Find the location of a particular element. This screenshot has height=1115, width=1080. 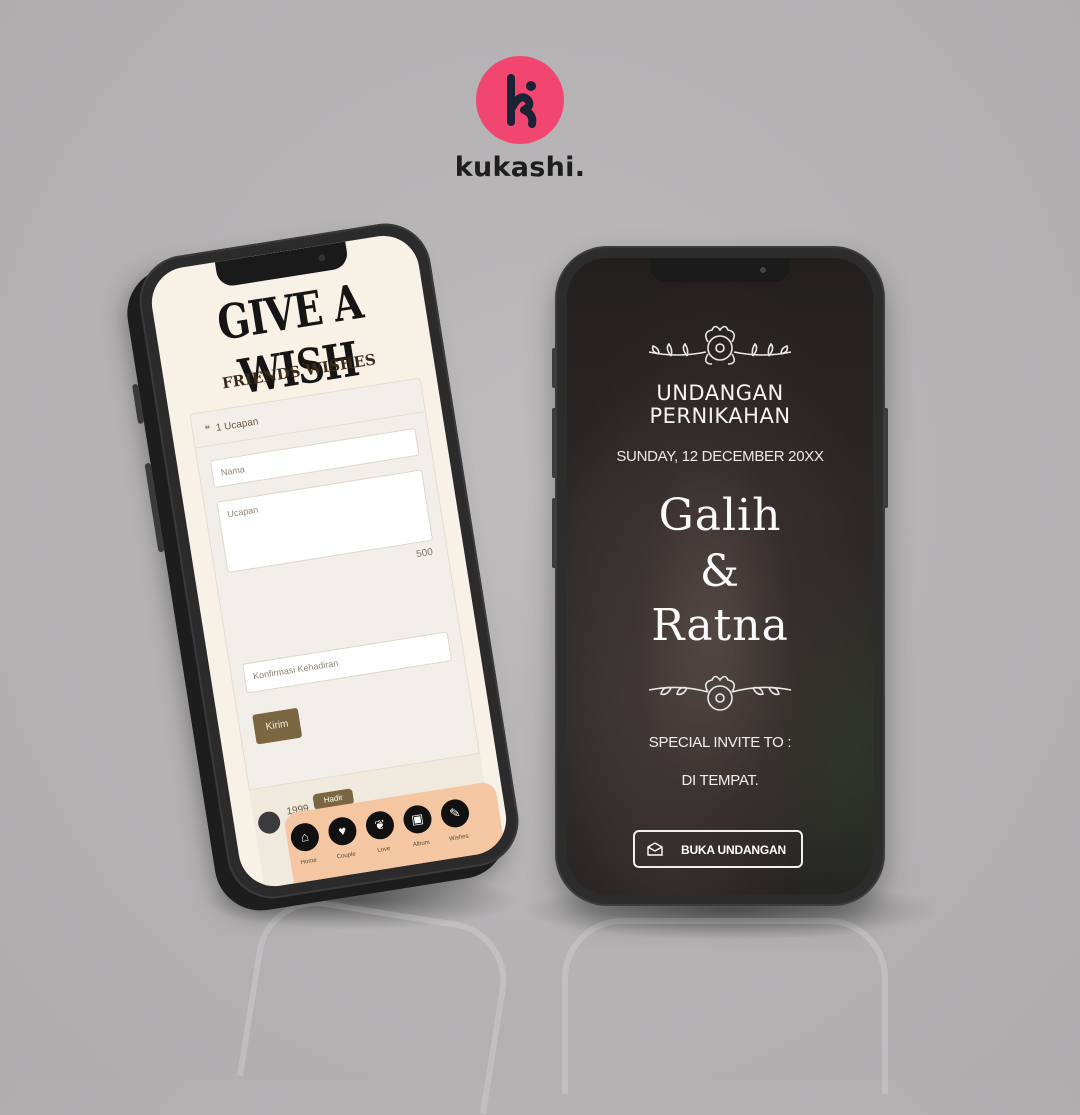

right-phone-reflection is located at coordinates (725, 1006).